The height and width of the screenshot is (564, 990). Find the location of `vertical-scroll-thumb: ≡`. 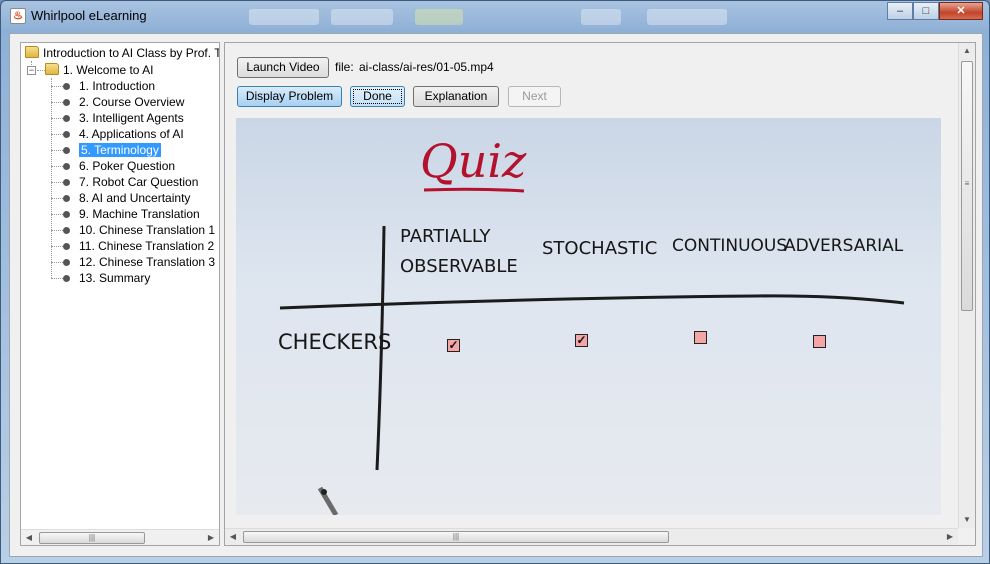

vertical-scroll-thumb: ≡ is located at coordinates (967, 186).